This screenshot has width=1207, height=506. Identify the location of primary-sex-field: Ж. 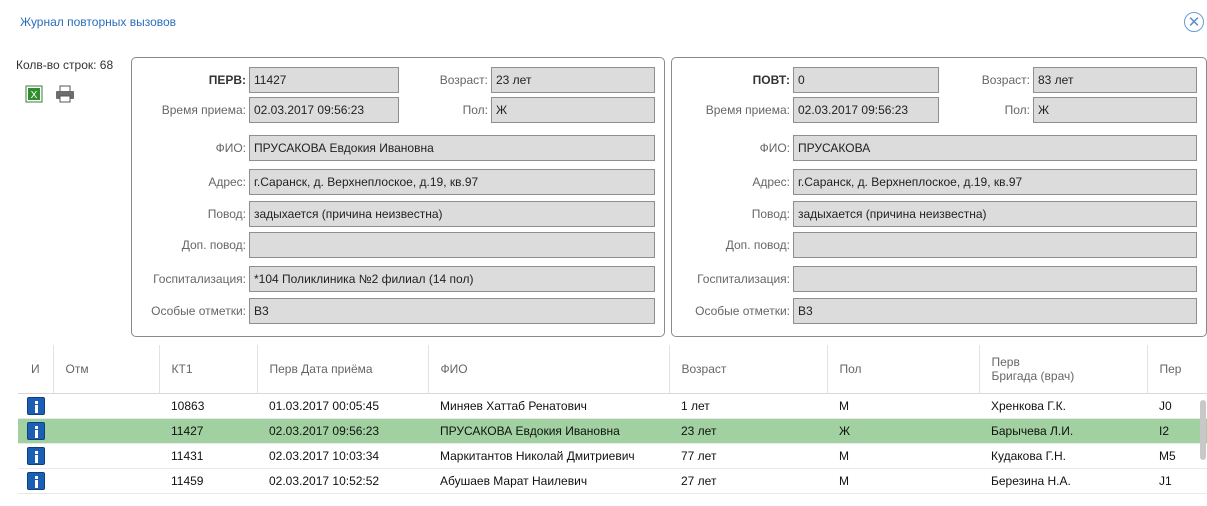
(573, 110).